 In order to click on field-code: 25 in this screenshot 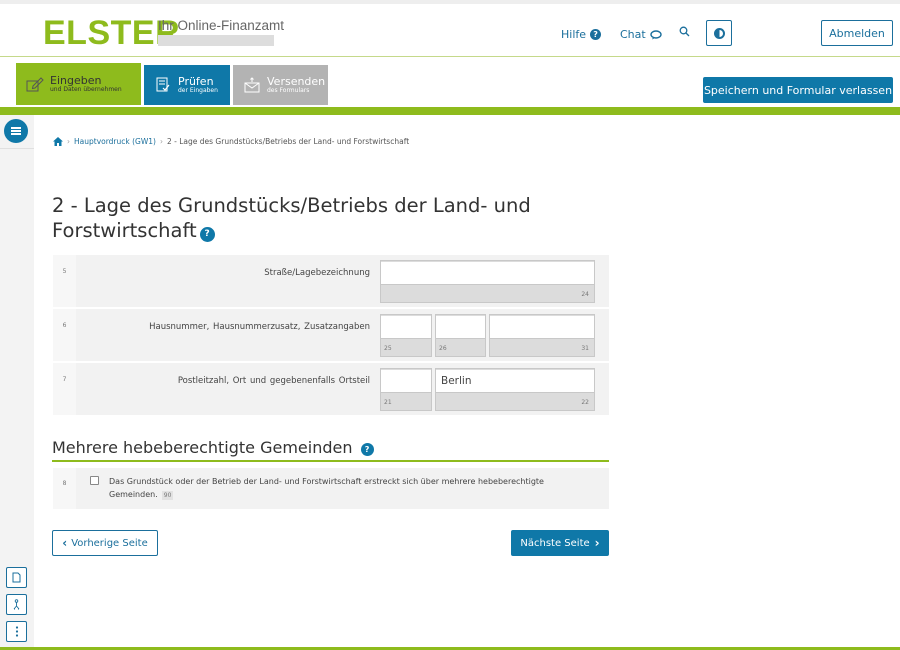, I will do `click(388, 348)`.